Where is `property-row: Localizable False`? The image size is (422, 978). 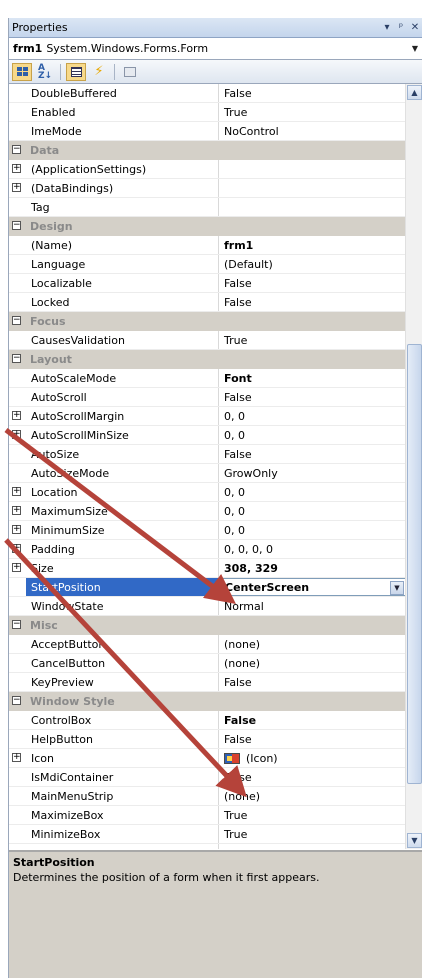
property-row: Localizable False is located at coordinates (215, 283).